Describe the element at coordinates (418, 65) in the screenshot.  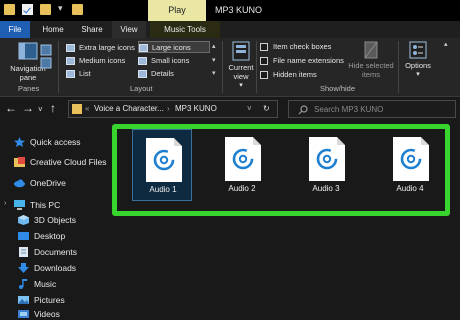
I see `options-label: Options` at that location.